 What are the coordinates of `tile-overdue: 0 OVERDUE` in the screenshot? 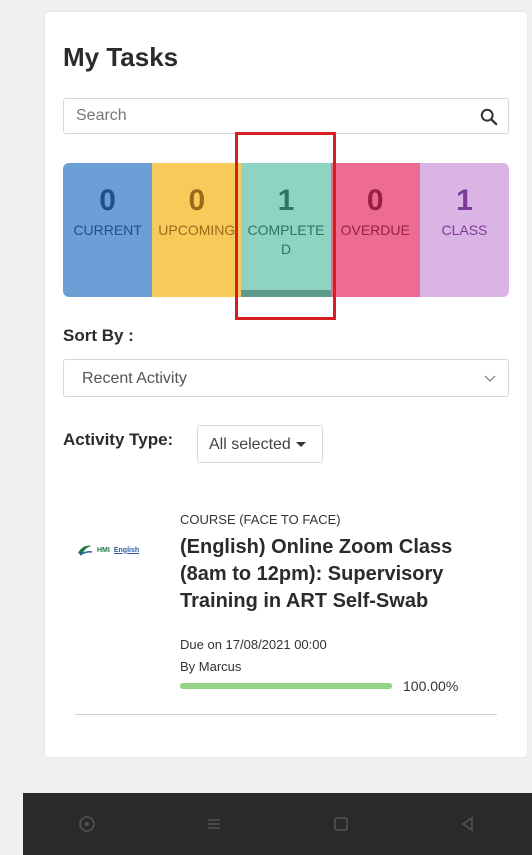 It's located at (375, 230).